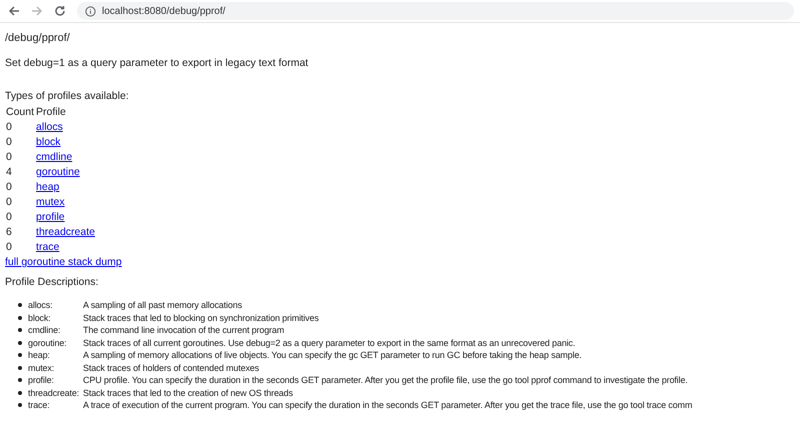 The width and height of the screenshot is (800, 435). Describe the element at coordinates (48, 247) in the screenshot. I see `profile-link: trace` at that location.